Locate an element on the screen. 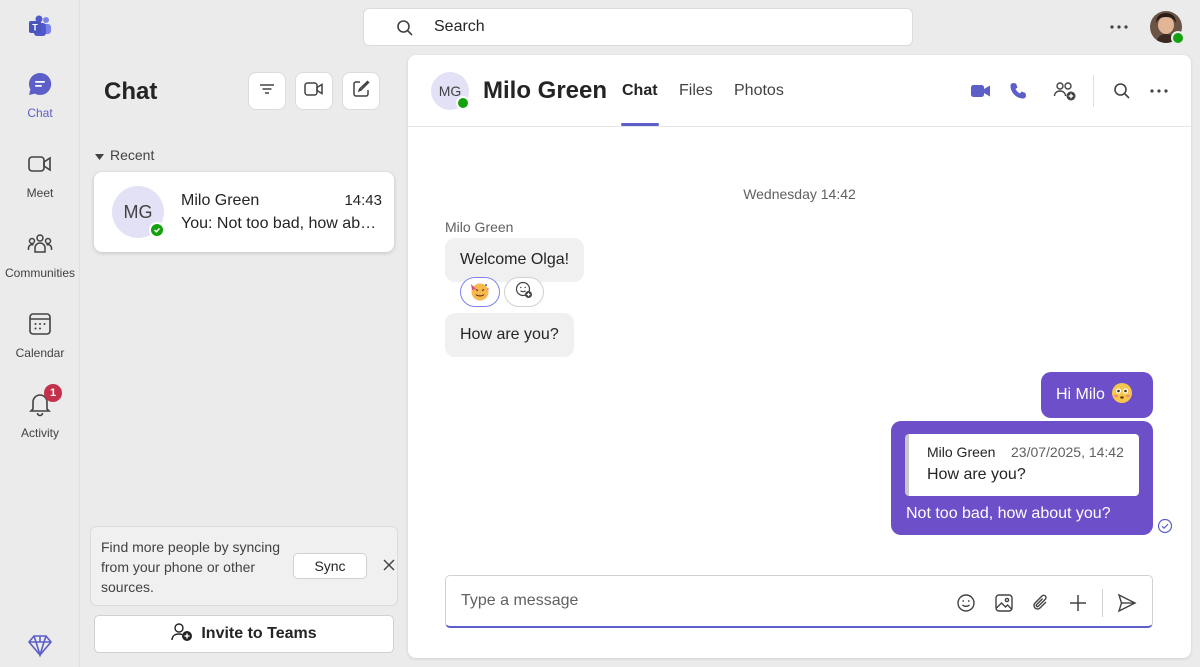 The height and width of the screenshot is (667, 1200). rail-item-calendar: Calendar is located at coordinates (40, 345).